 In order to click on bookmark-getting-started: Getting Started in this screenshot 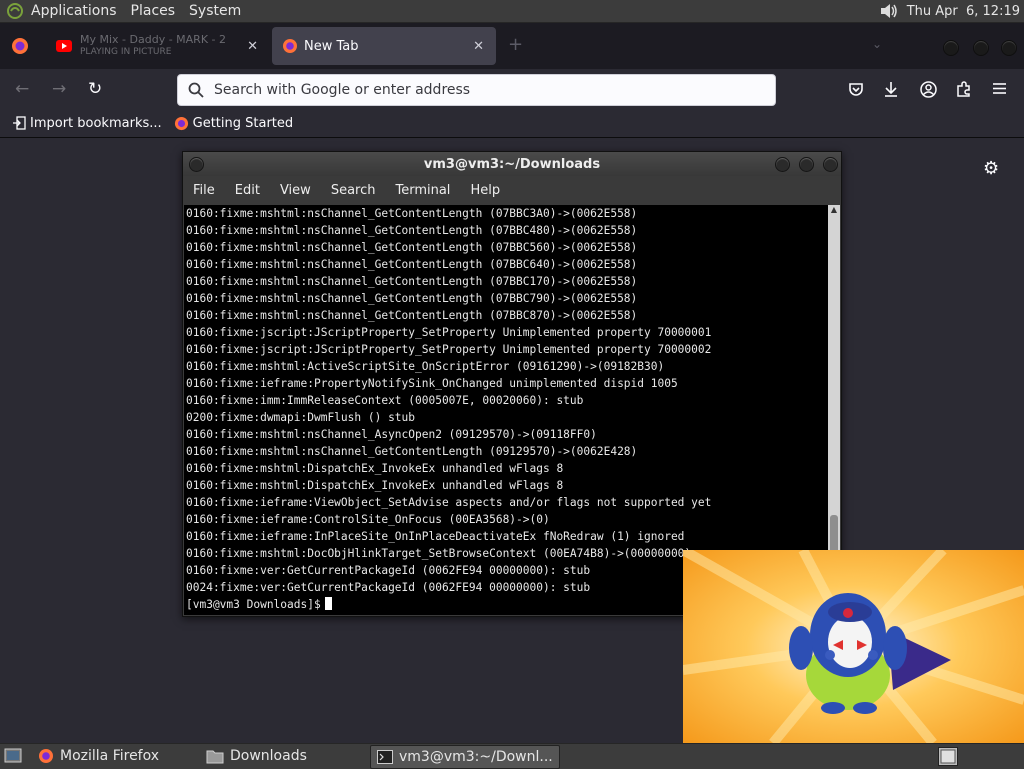, I will do `click(234, 123)`.